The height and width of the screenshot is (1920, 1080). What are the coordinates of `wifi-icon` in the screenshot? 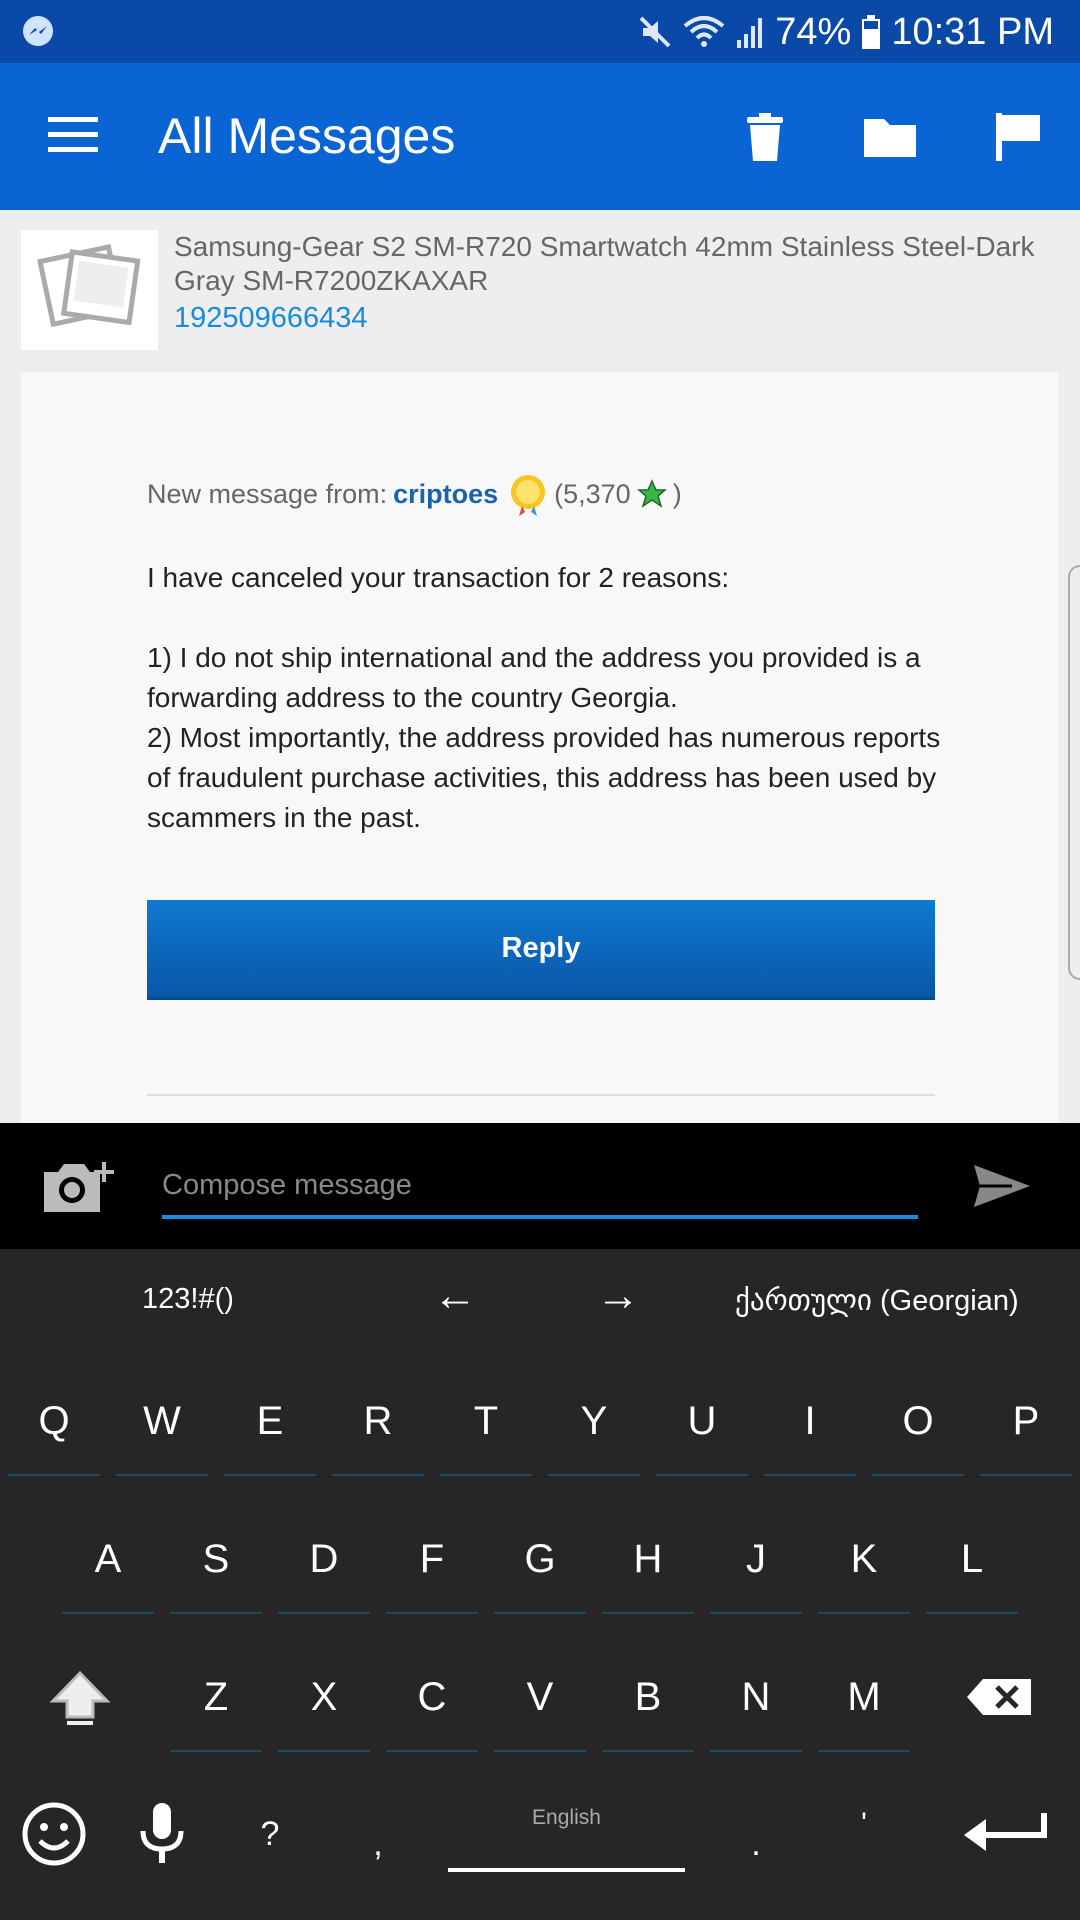 It's located at (704, 31).